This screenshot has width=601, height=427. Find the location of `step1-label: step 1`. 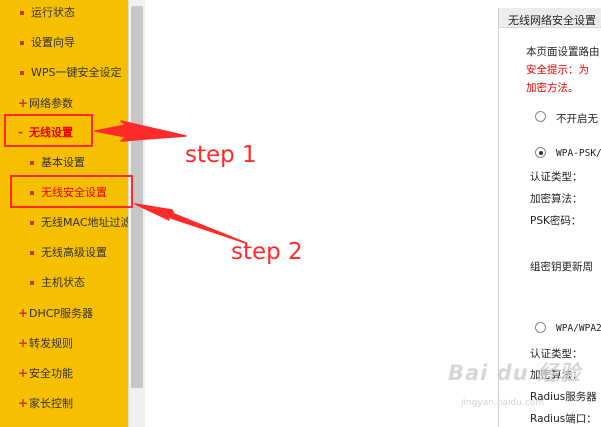

step1-label: step 1 is located at coordinates (221, 155).